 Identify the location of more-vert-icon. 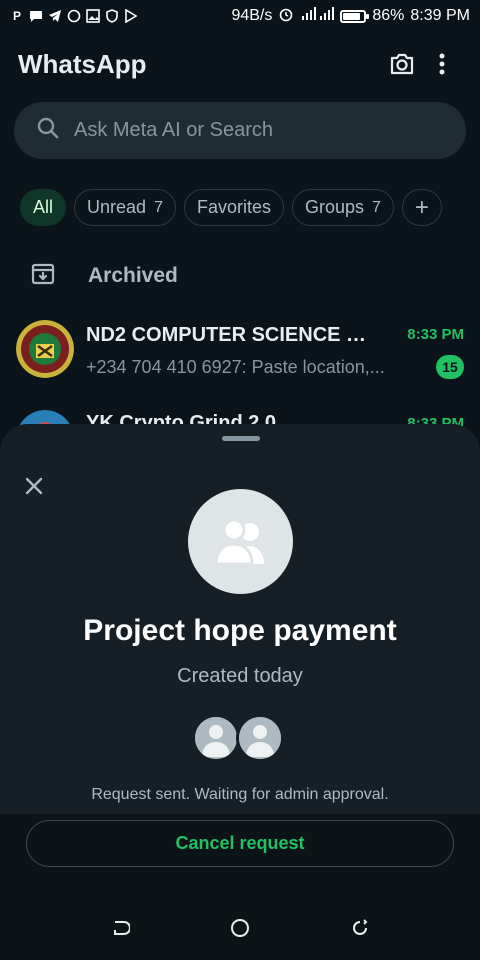
(442, 64).